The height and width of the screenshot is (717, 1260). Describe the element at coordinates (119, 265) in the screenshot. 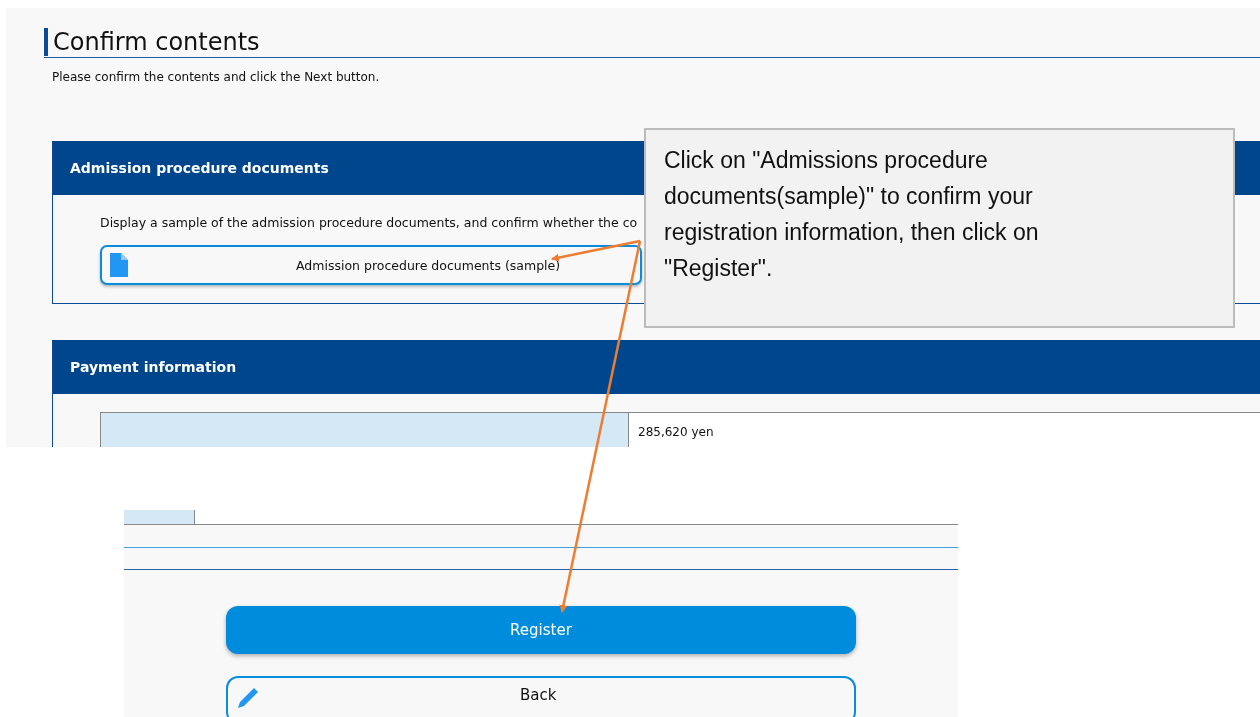

I see `document-icon` at that location.